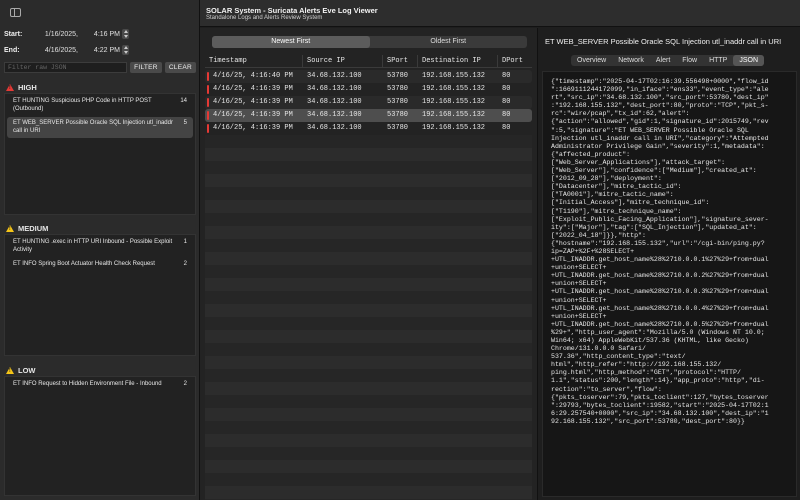 This screenshot has width=800, height=500. Describe the element at coordinates (606, 389) in the screenshot. I see `json-line: rection":"to_server","flow":` at that location.